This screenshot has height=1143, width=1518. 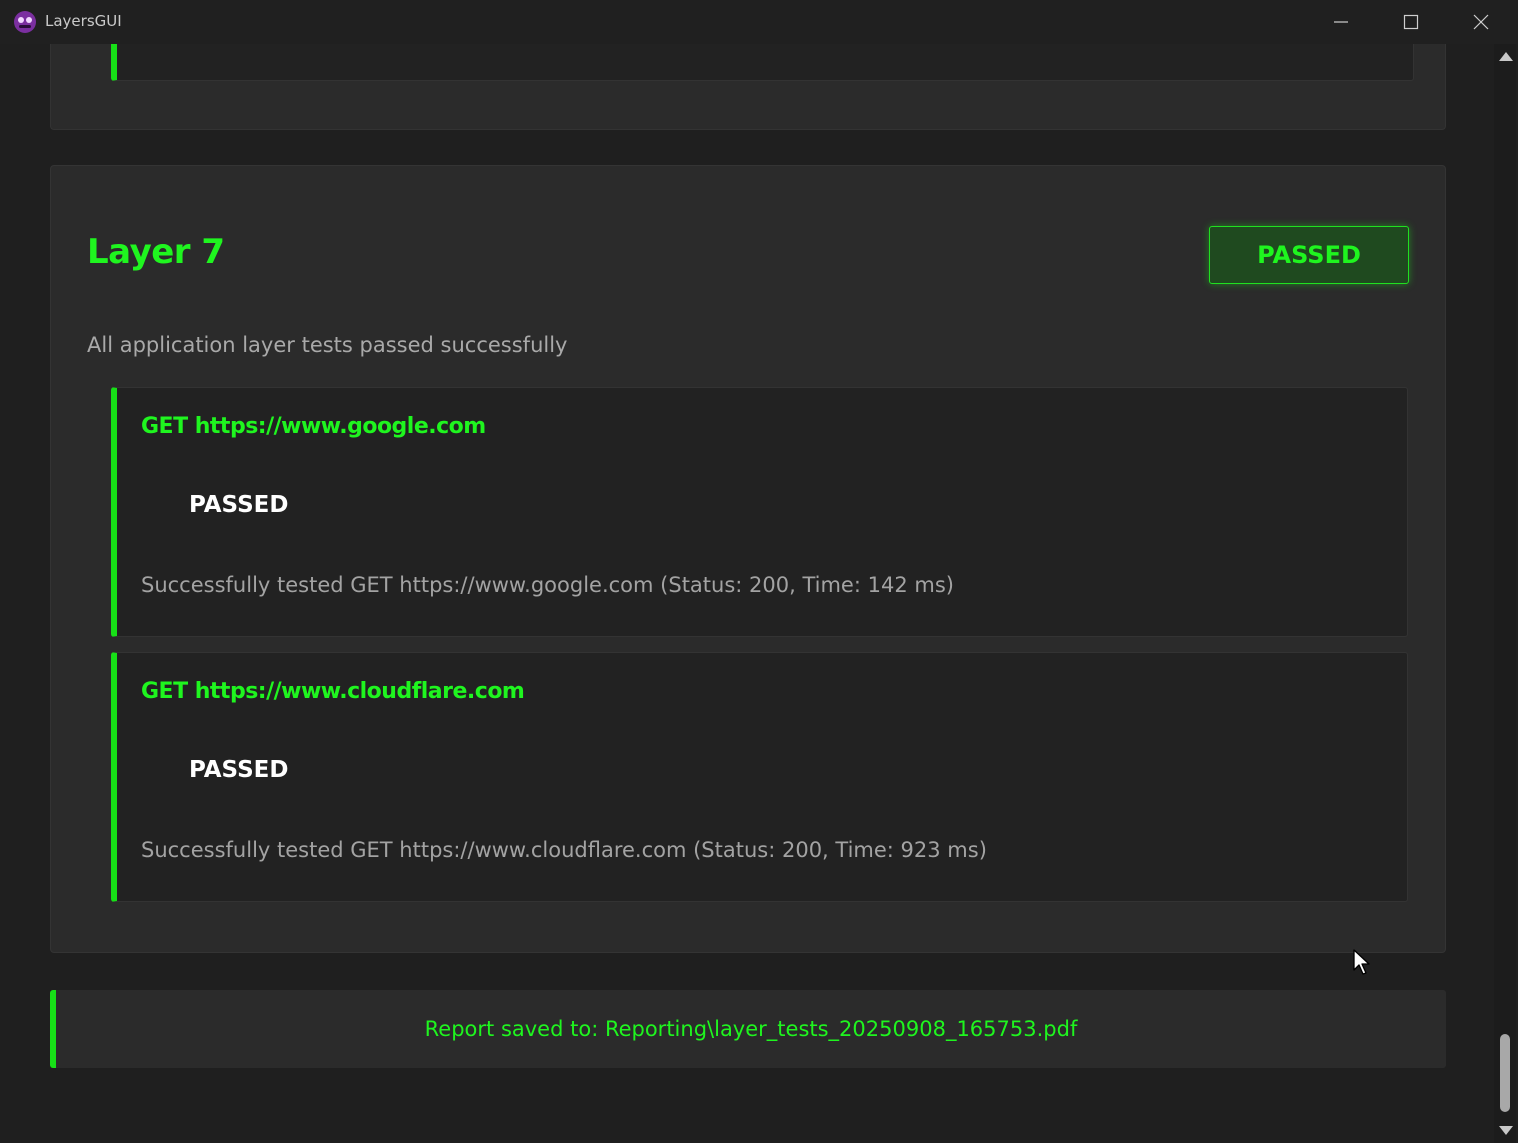 I want to click on close-icon, so click(x=1481, y=22).